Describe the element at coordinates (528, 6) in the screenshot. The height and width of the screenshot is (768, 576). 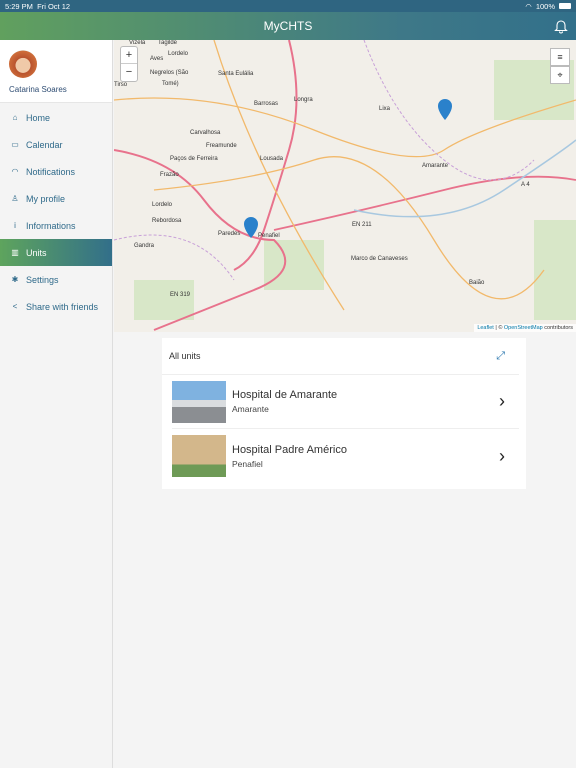
I see `wifi-icon: ◠` at that location.